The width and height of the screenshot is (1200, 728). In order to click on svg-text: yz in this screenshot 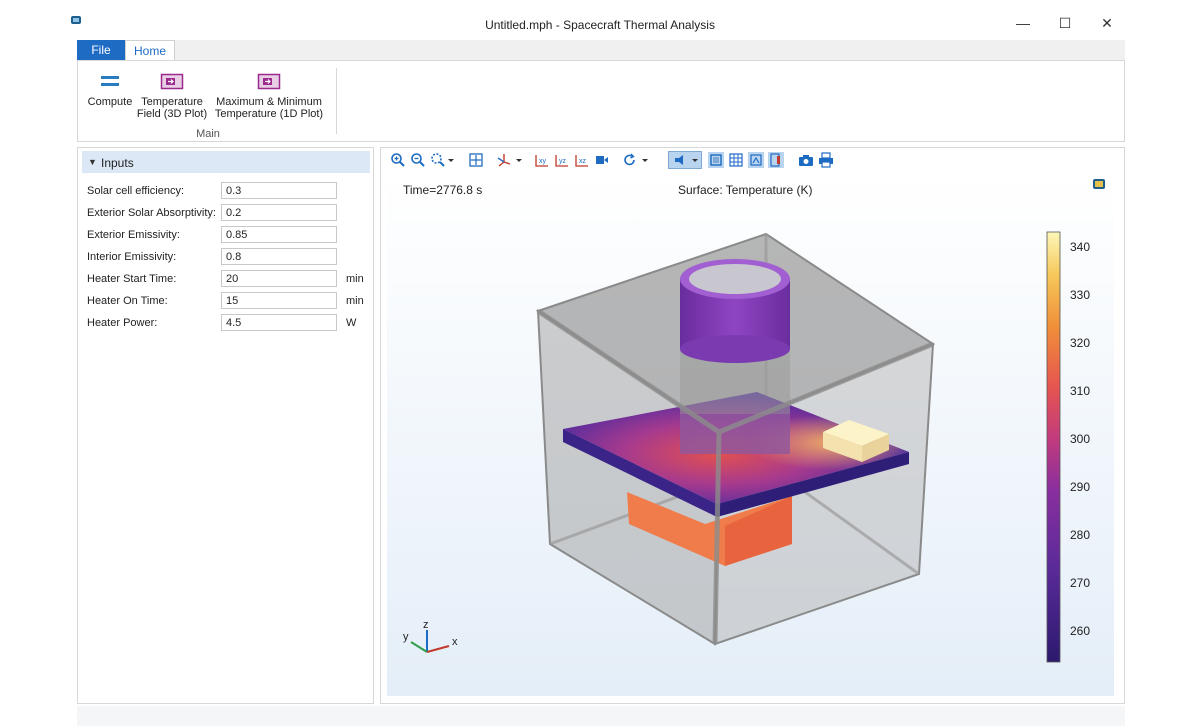, I will do `click(563, 161)`.